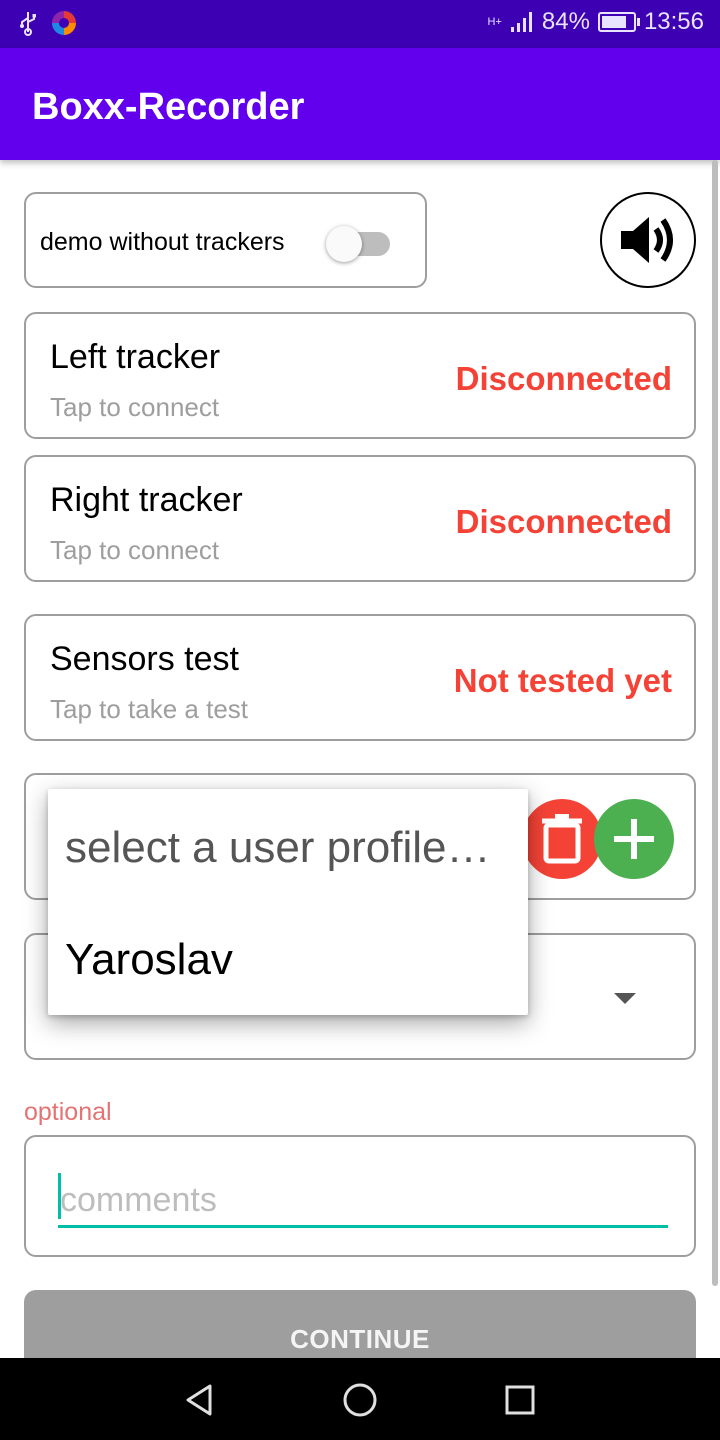 This screenshot has width=720, height=1440. Describe the element at coordinates (596, 22) in the screenshot. I see `status-bar-right: H+ 84% 13:56` at that location.